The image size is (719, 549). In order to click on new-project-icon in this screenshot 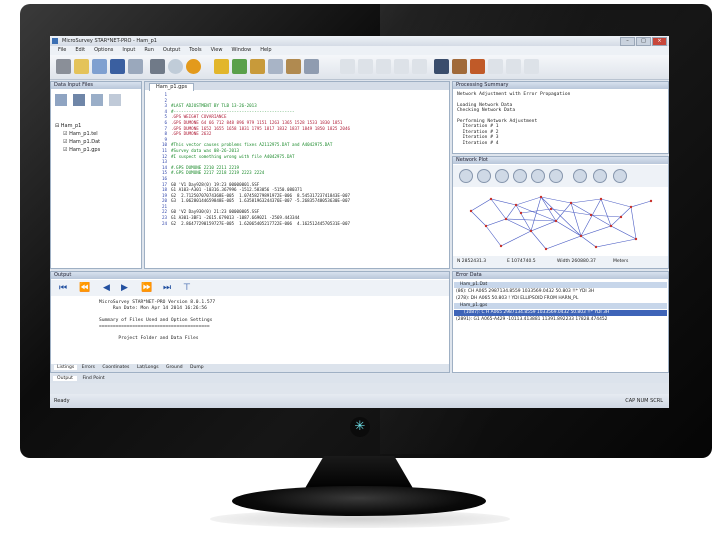, I will do `click(63, 66)`.